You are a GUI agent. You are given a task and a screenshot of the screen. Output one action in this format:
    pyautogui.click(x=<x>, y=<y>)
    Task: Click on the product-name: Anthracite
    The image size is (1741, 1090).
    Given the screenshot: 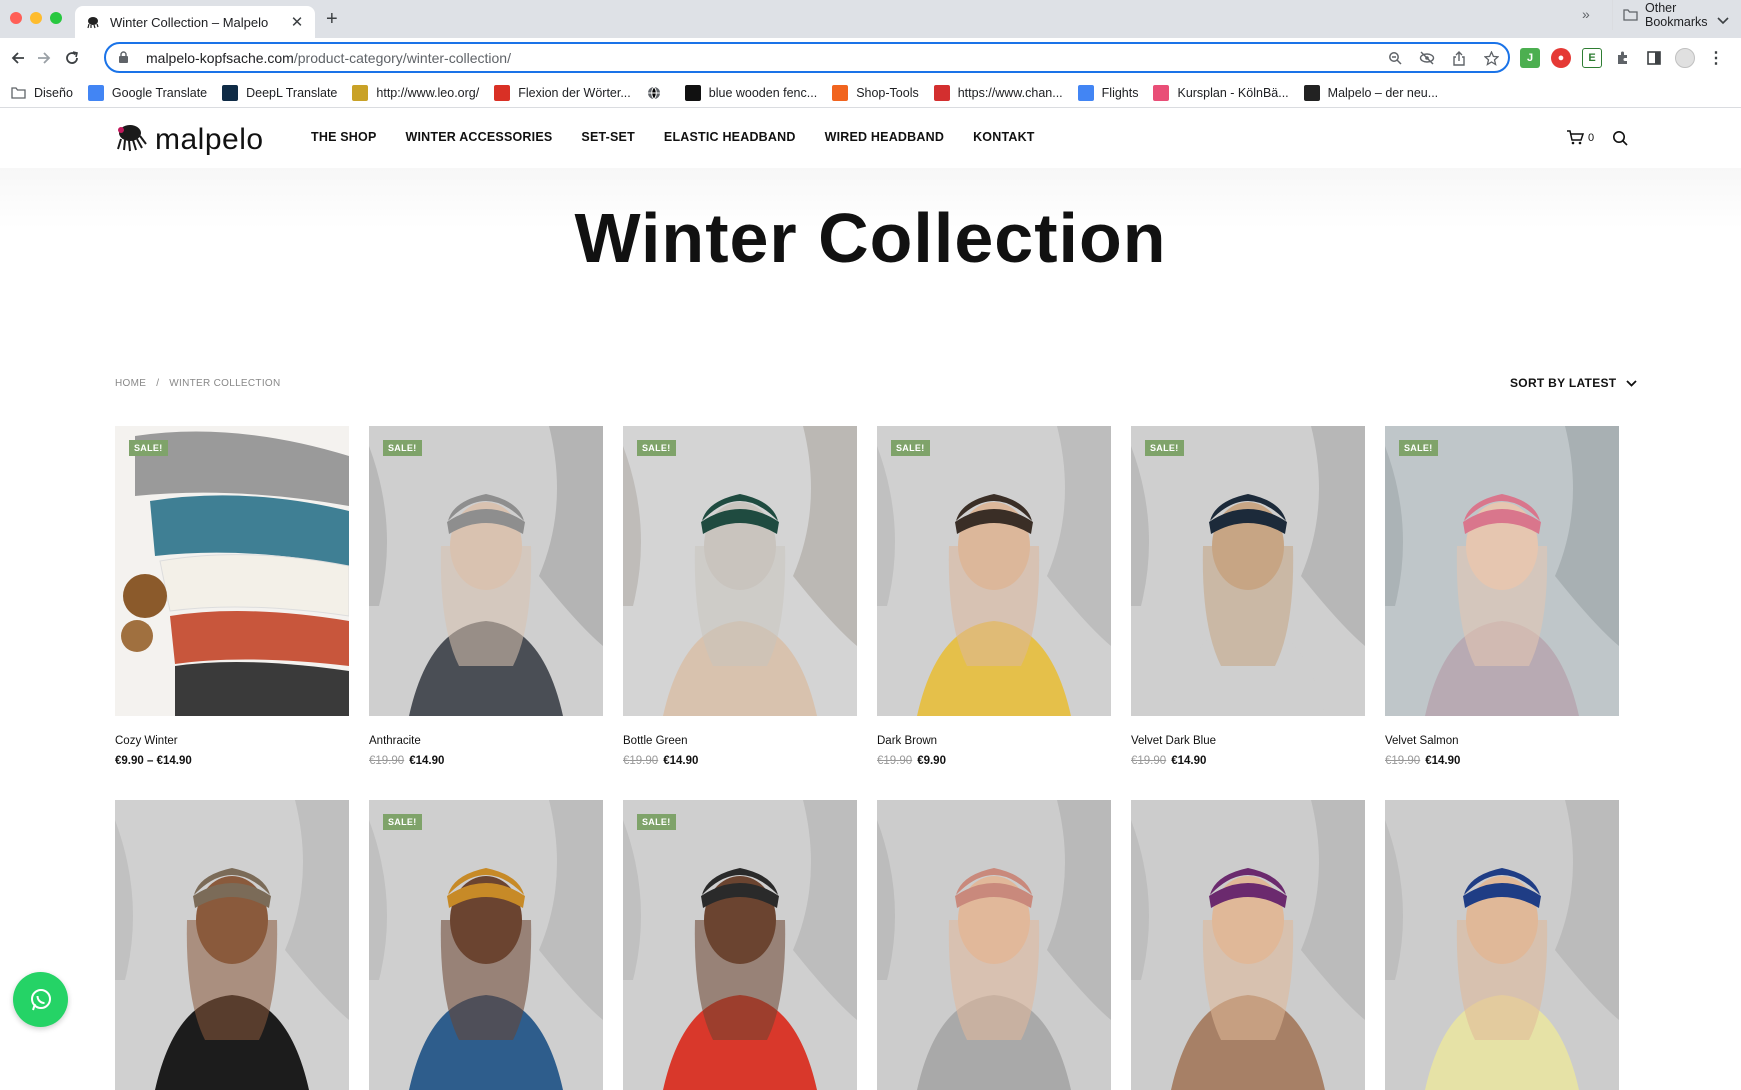 What is the action you would take?
    pyautogui.click(x=486, y=741)
    